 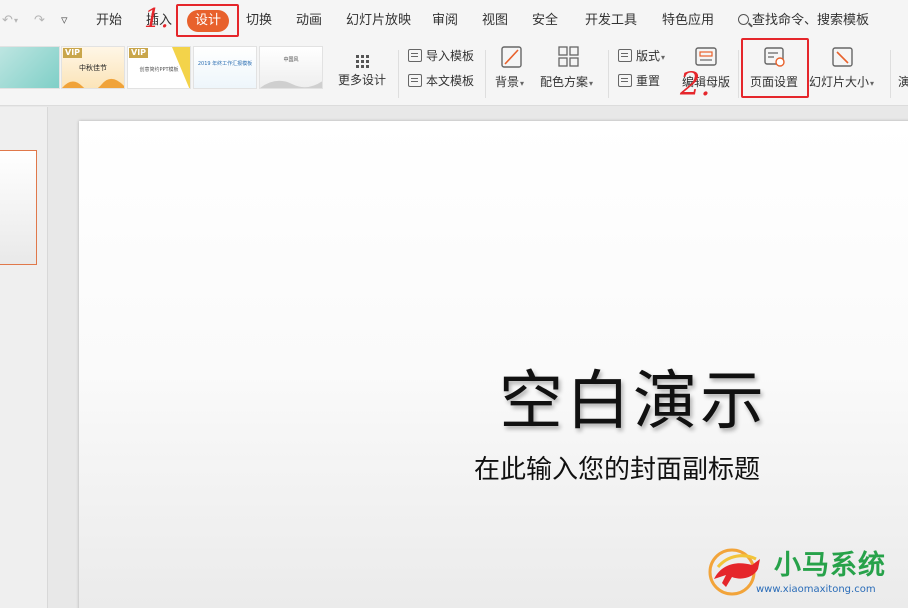 What do you see at coordinates (688, 21) in the screenshot?
I see `tab-features: 特色应用` at bounding box center [688, 21].